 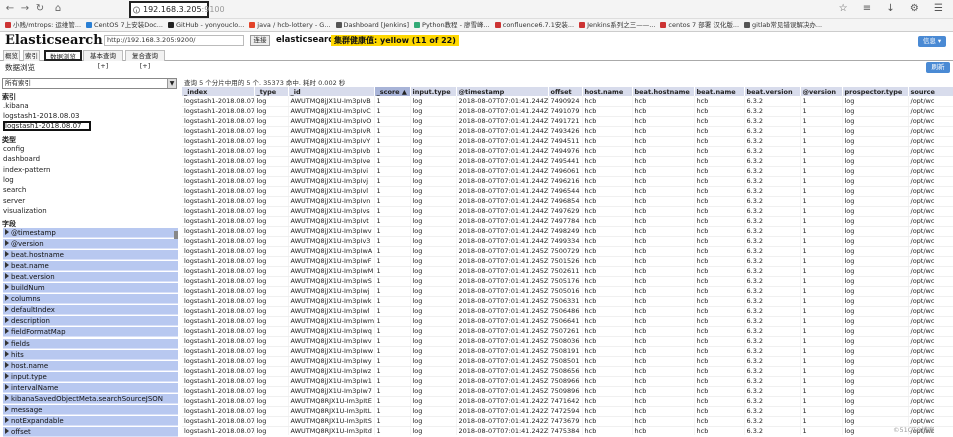 What do you see at coordinates (271, 91) in the screenshot?
I see `column-header: _type` at bounding box center [271, 91].